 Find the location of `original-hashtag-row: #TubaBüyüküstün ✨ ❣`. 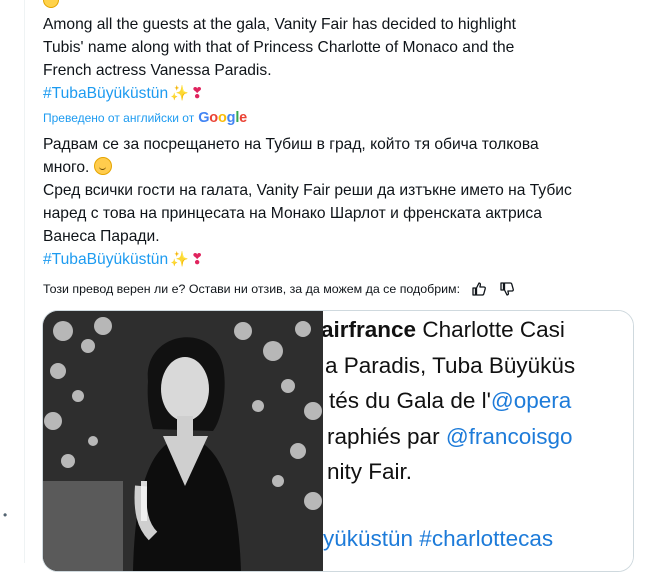

original-hashtag-row: #TubaBüyüküstün ✨ ❣ is located at coordinates (333, 93).